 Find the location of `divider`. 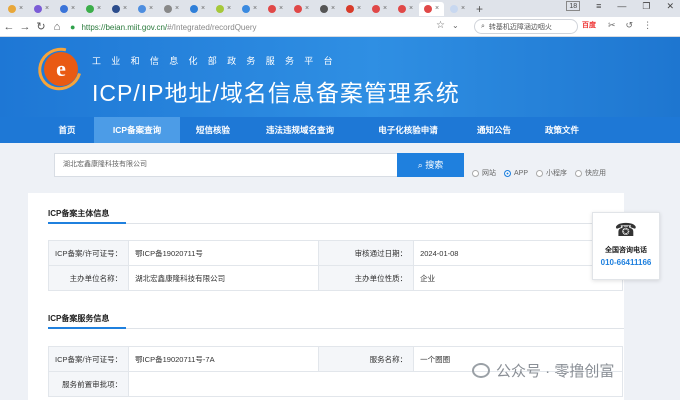

divider is located at coordinates (336, 328).